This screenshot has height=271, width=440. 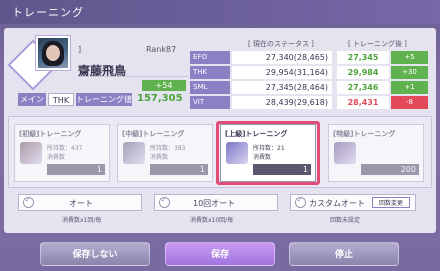 What do you see at coordinates (210, 72) in the screenshot?
I see `stat-label: THK` at bounding box center [210, 72].